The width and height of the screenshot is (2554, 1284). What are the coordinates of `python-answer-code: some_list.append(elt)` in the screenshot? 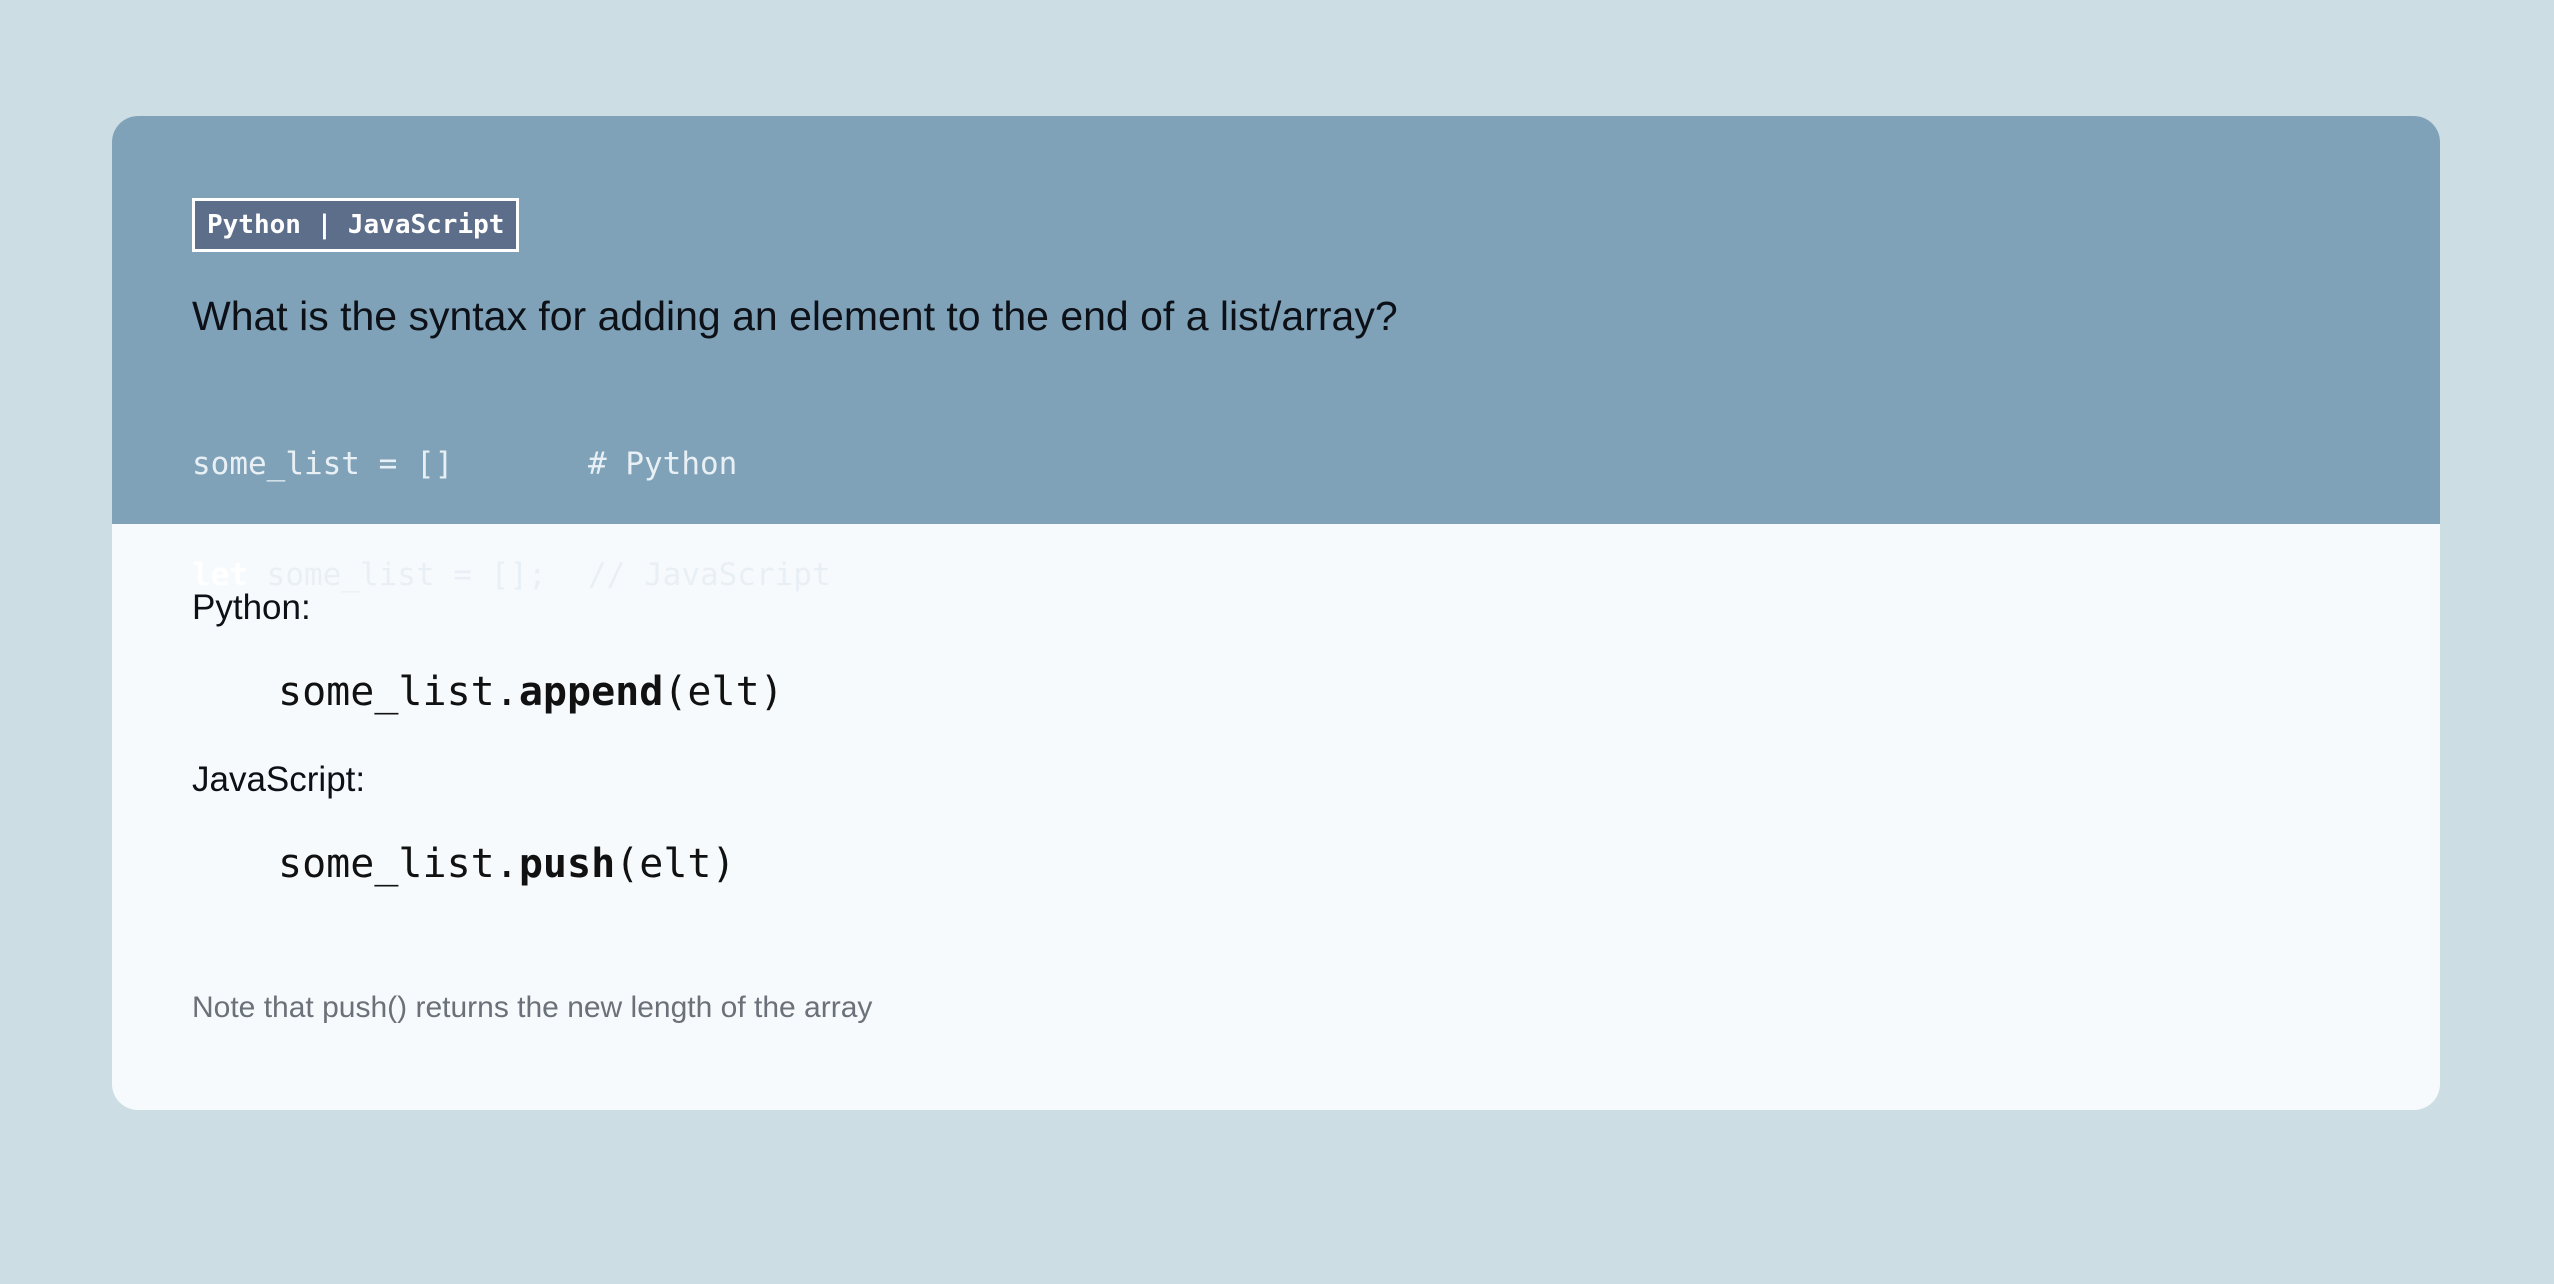 It's located at (531, 692).